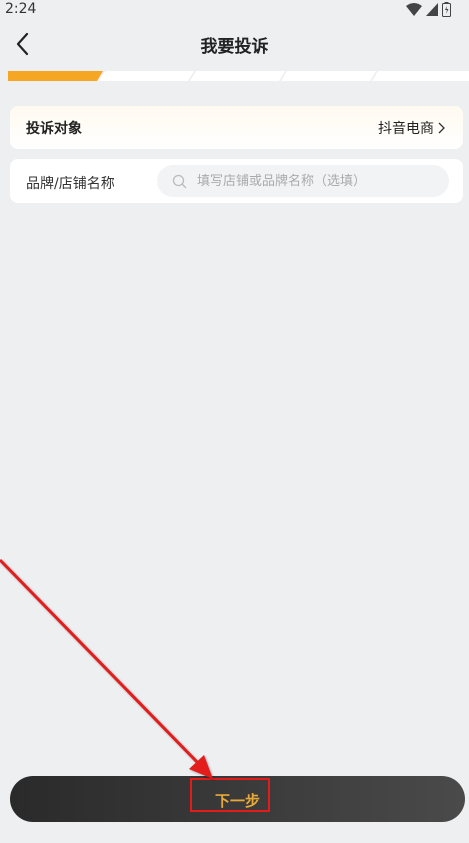  What do you see at coordinates (234, 10) in the screenshot?
I see `status-bar: 2:24` at bounding box center [234, 10].